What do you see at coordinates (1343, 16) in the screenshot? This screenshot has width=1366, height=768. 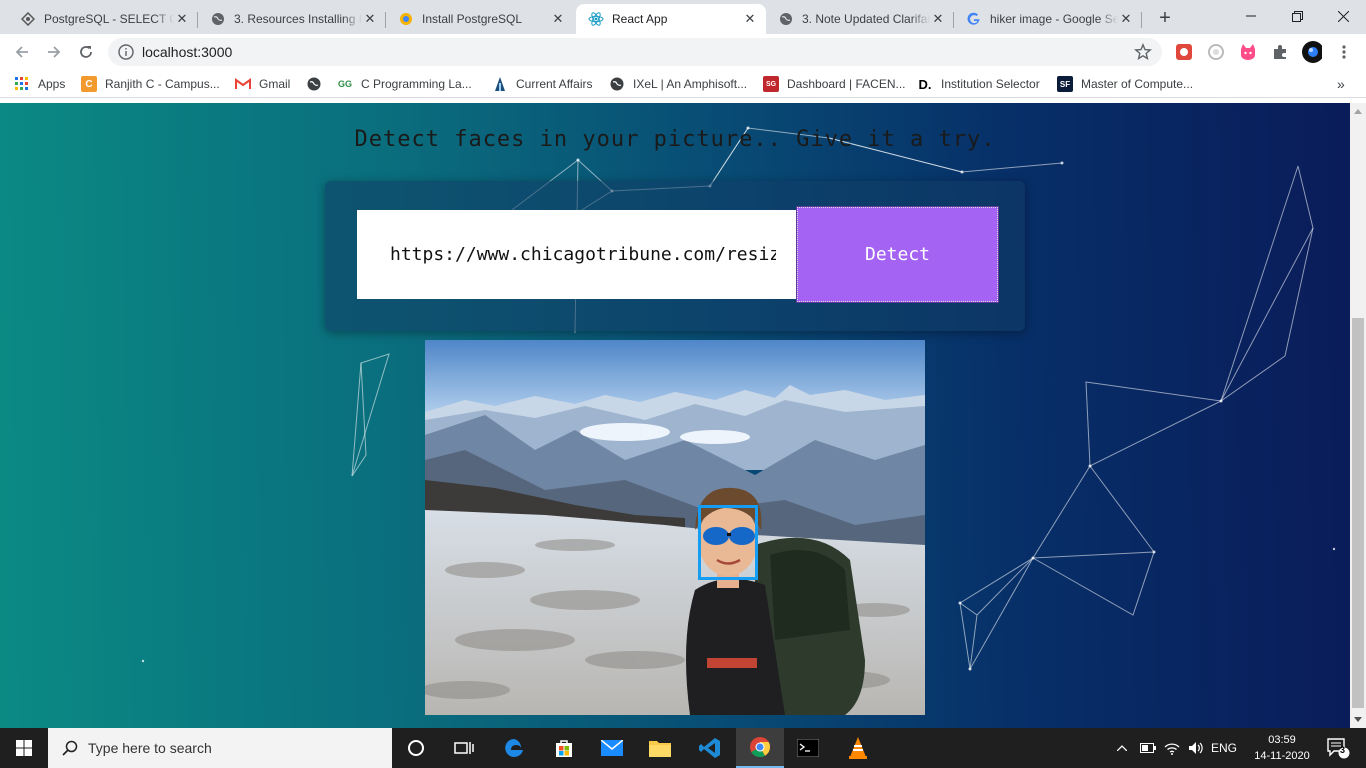 I see `close-window-icon` at bounding box center [1343, 16].